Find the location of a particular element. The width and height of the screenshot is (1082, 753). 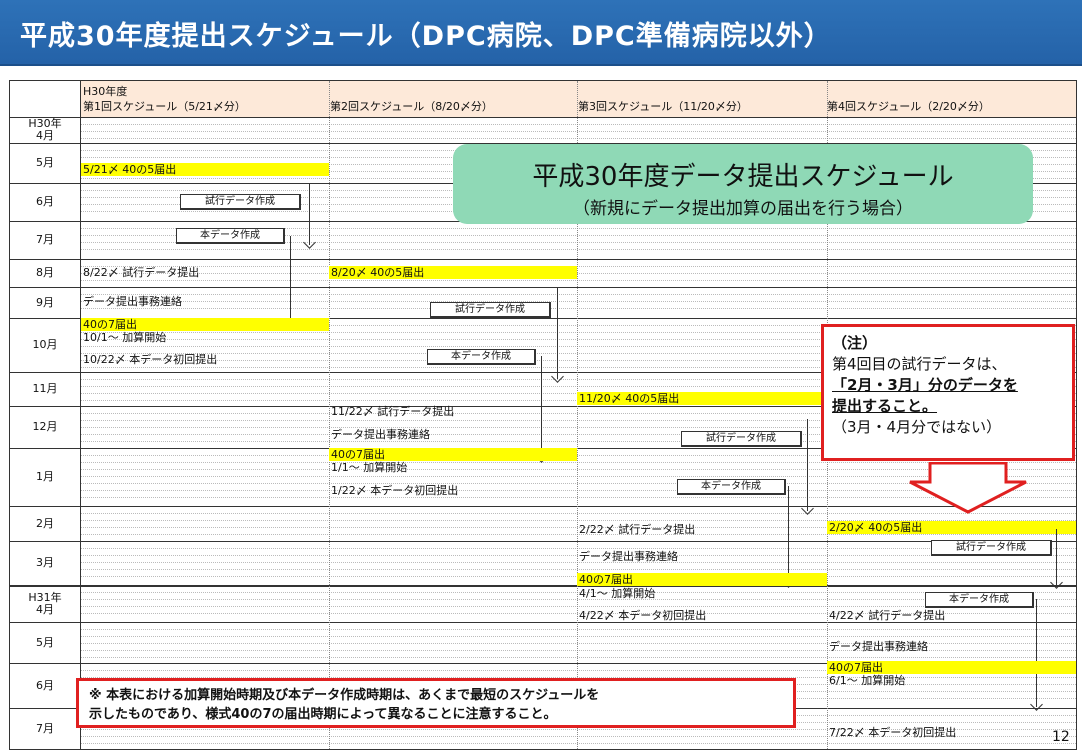

column-header-4: 第4回スケジュール（2/20〆分） is located at coordinates (908, 106).